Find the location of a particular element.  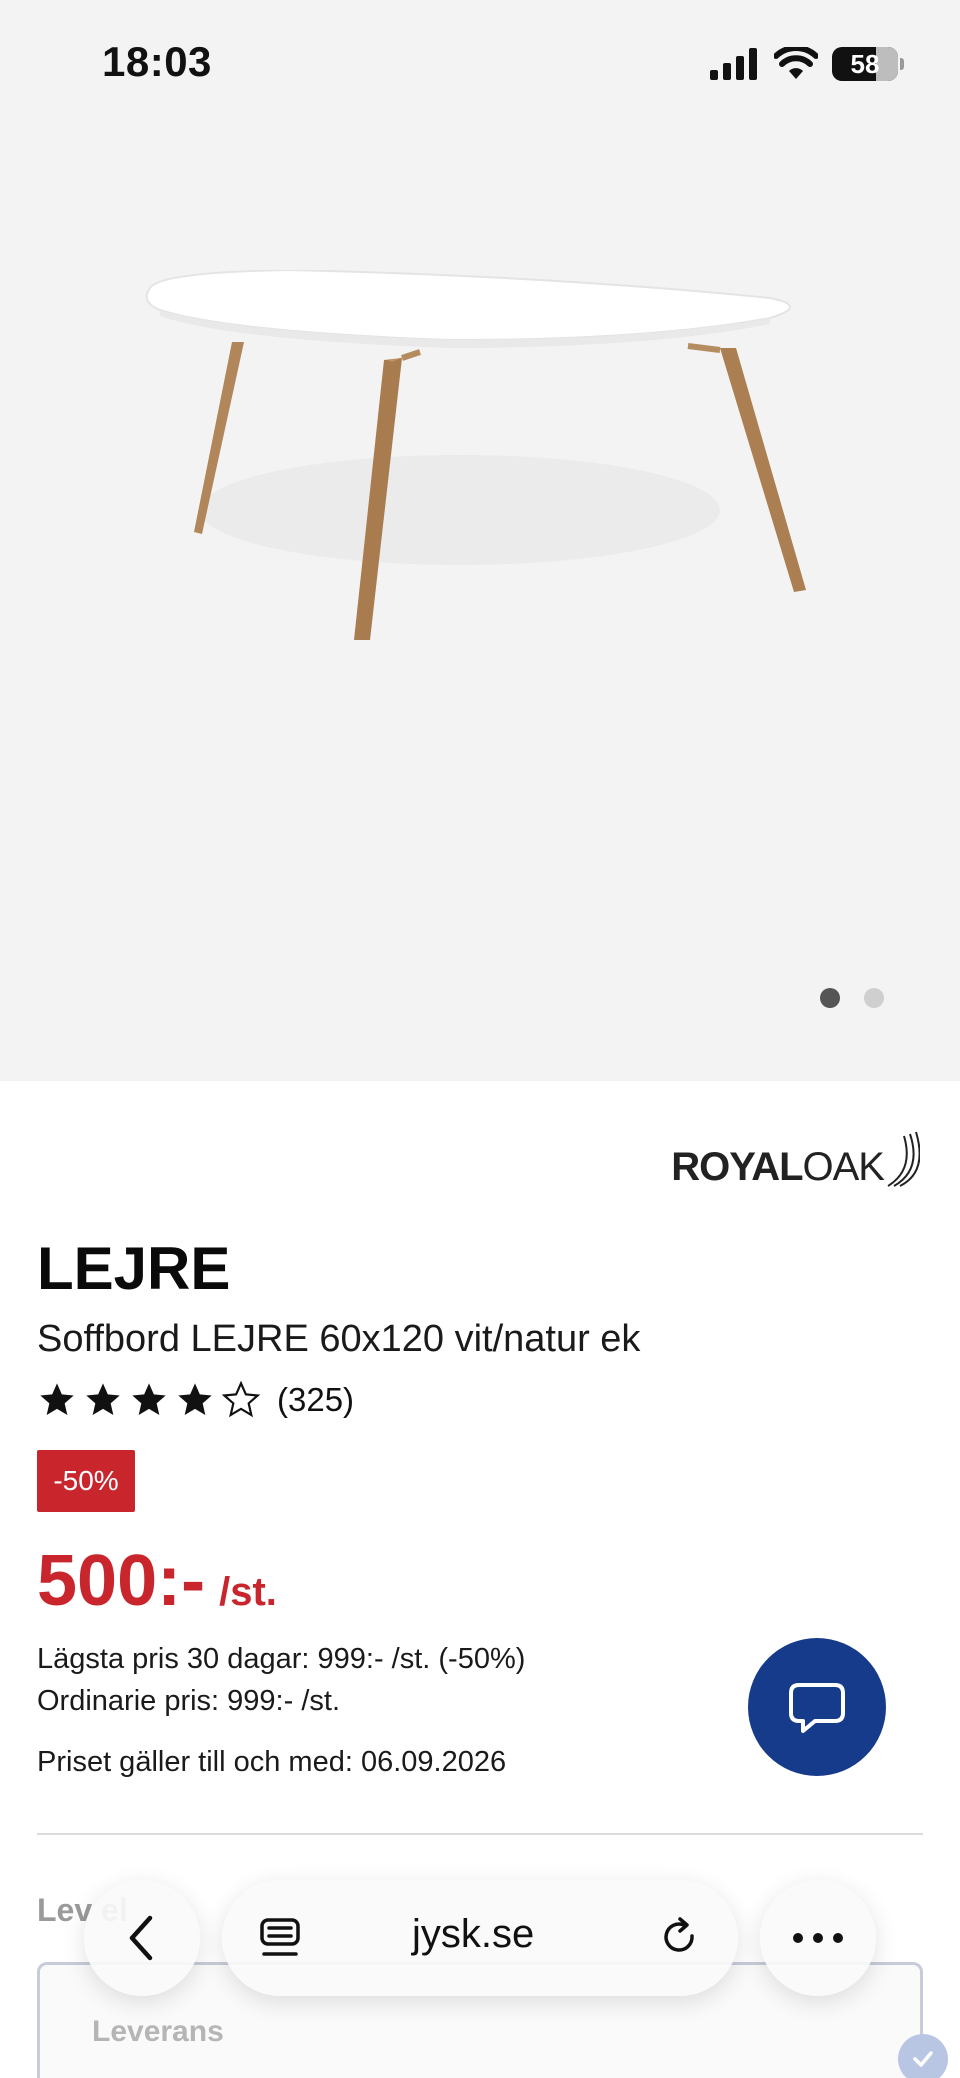

browser-toolbar: jysk.se is located at coordinates (480, 1935).